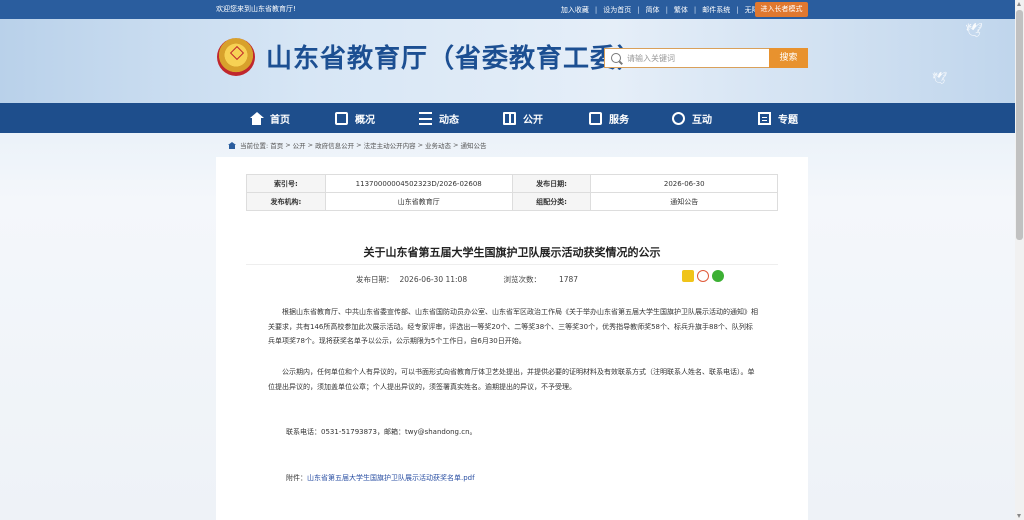 The image size is (1024, 520). Describe the element at coordinates (418, 183) in the screenshot. I see `index-value: 11370000004502323D/2026-02608` at that location.